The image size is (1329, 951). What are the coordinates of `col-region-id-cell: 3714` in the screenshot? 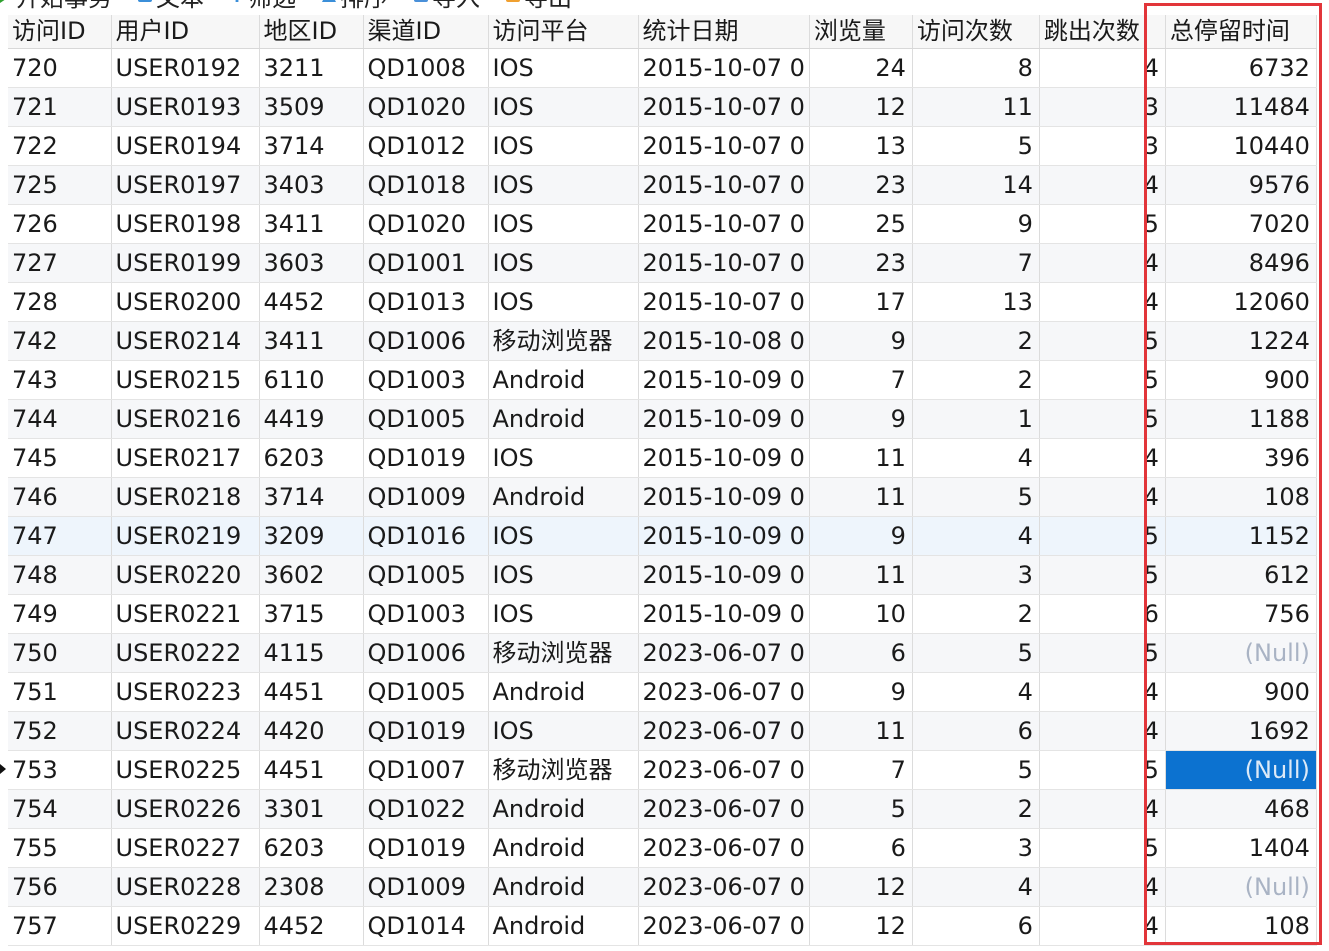 It's located at (311, 146).